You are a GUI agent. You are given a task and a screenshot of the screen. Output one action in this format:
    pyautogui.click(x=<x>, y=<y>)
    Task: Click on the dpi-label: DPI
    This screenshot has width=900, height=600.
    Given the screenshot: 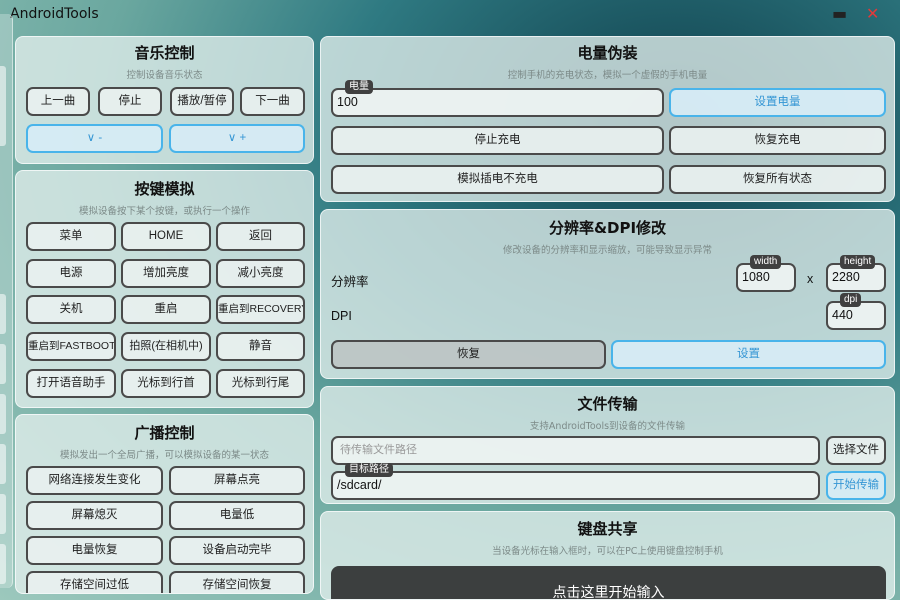 What is the action you would take?
    pyautogui.click(x=341, y=316)
    